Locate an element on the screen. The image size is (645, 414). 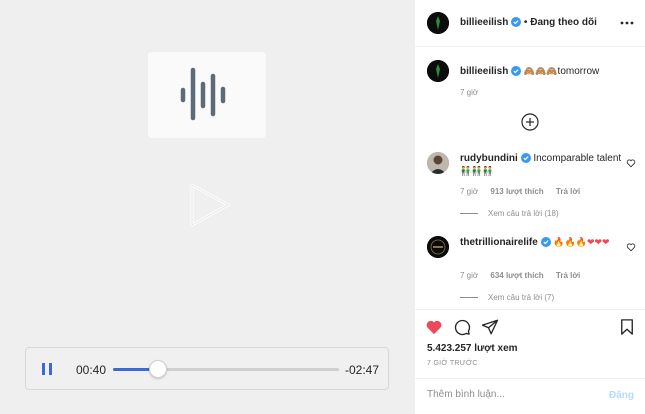
post-comment-button: Đăng is located at coordinates (621, 395).